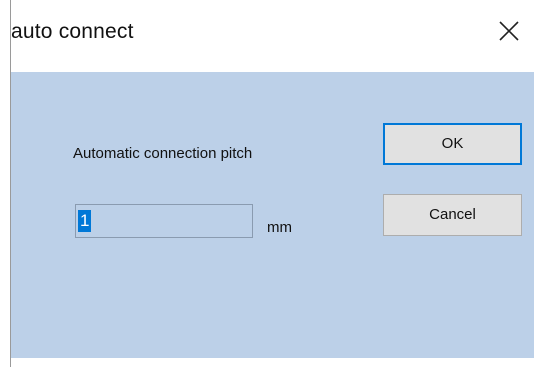  Describe the element at coordinates (272, 362) in the screenshot. I see `window-bottom-edge` at that location.